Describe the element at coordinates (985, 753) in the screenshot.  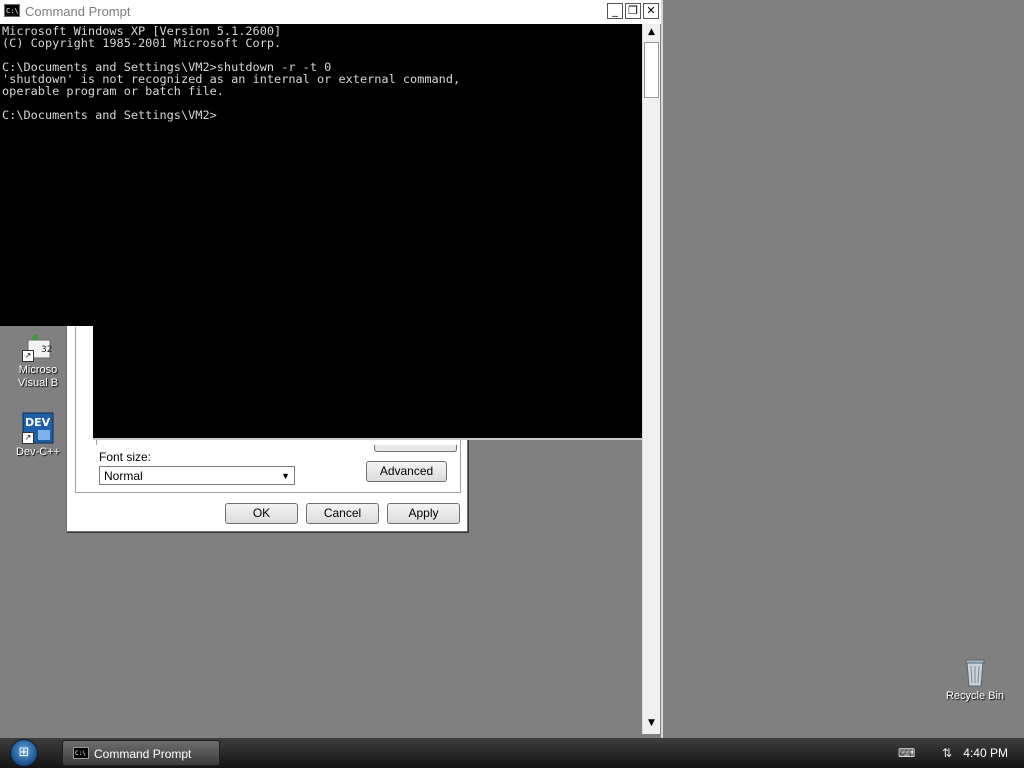
I see `clock: 4:40 PM` at that location.